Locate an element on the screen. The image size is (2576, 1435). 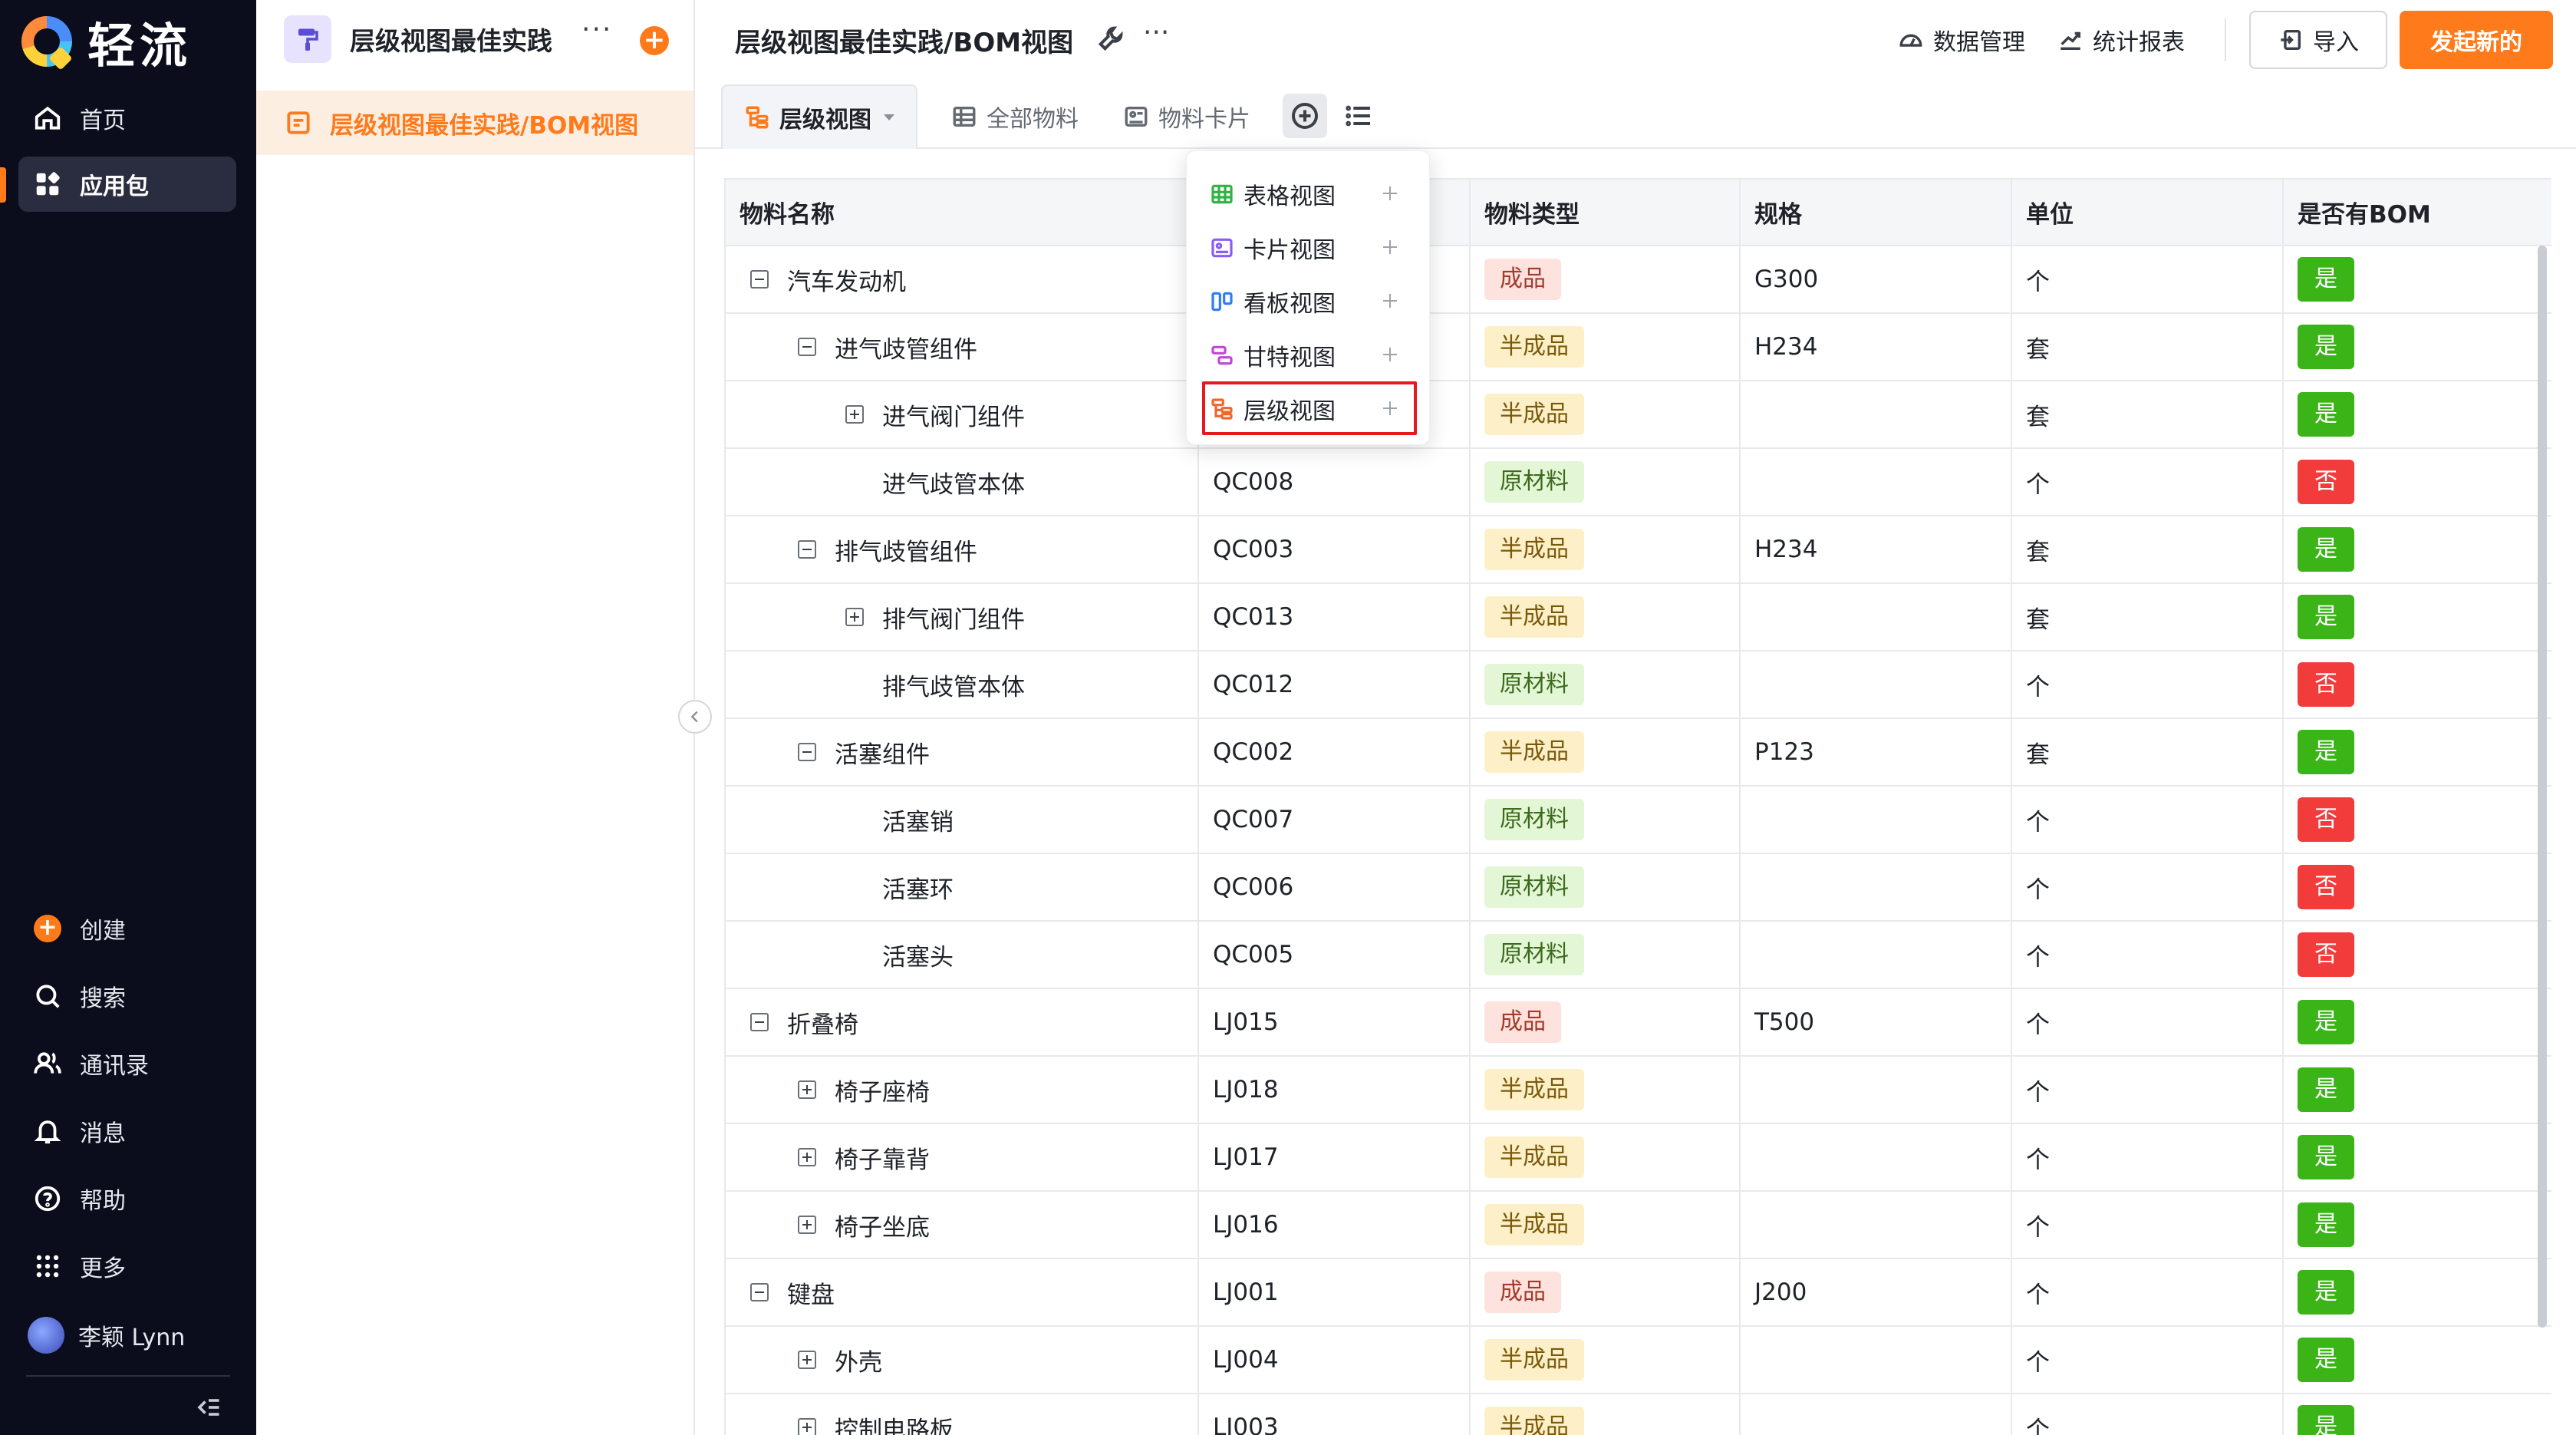
collapse-sidebar-icon is located at coordinates (208, 1407).